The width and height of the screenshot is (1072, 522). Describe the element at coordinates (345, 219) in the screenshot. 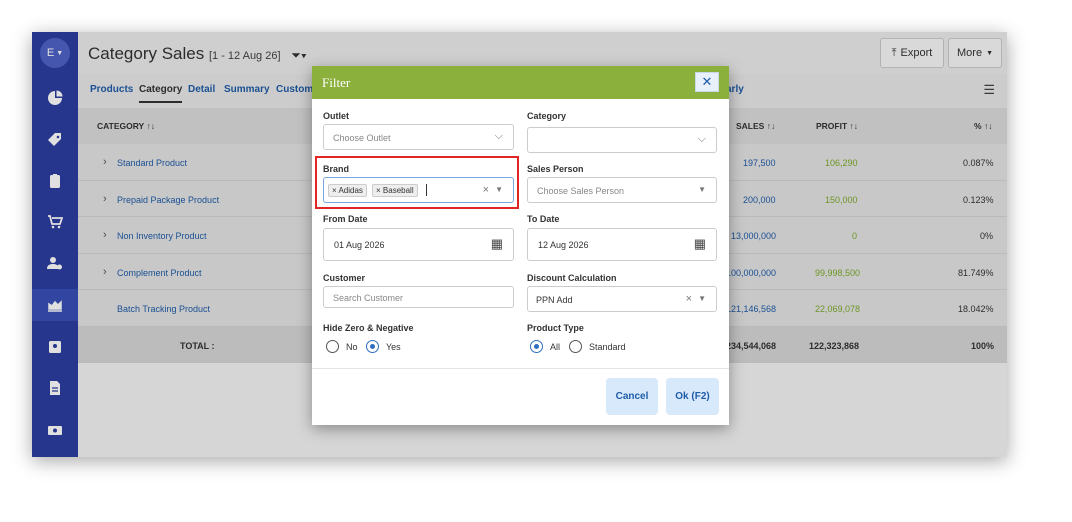

I see `from-date-label: From Date` at that location.